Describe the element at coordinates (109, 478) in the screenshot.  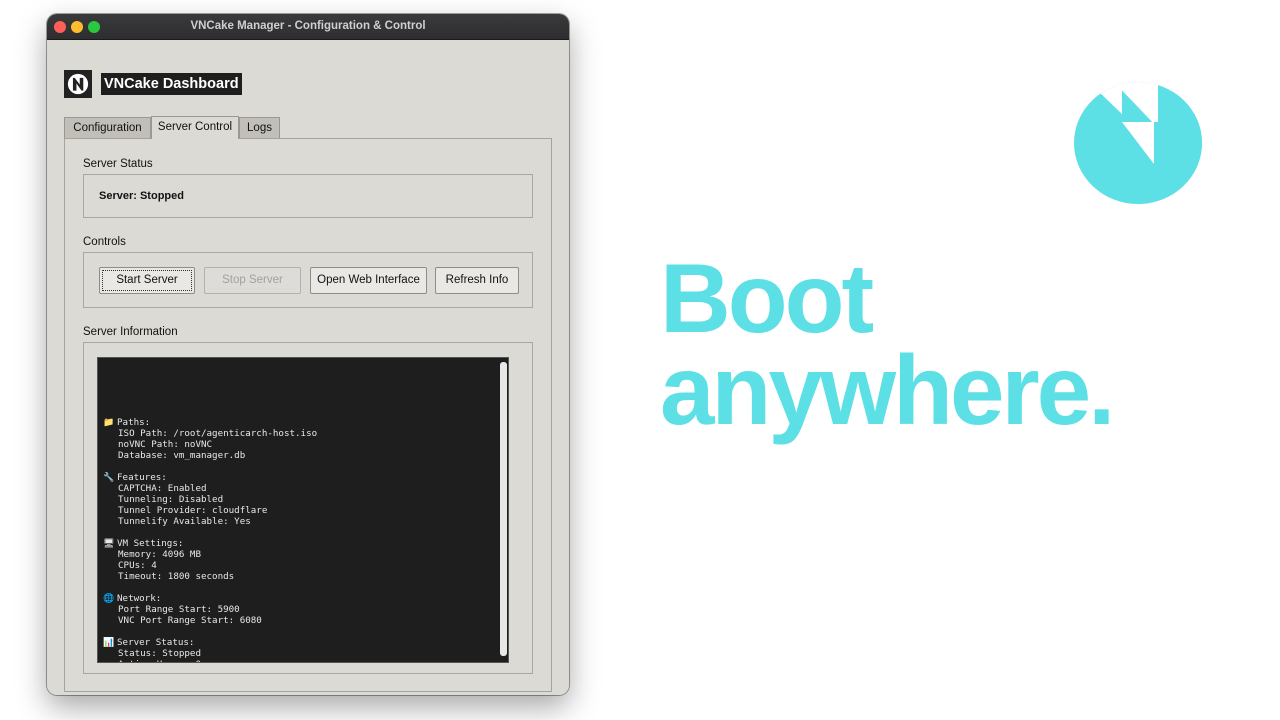
I see `wrench-icon: 🔧` at that location.